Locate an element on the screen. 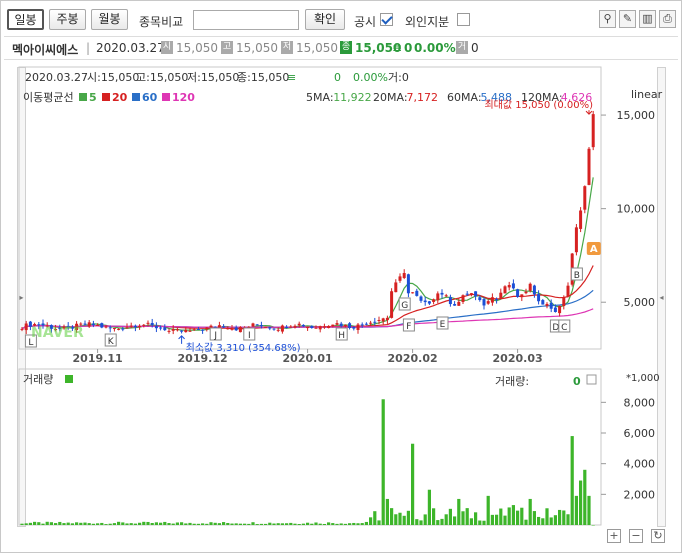 The image size is (682, 553). header-change-pct: 0.00% is located at coordinates (370, 77).